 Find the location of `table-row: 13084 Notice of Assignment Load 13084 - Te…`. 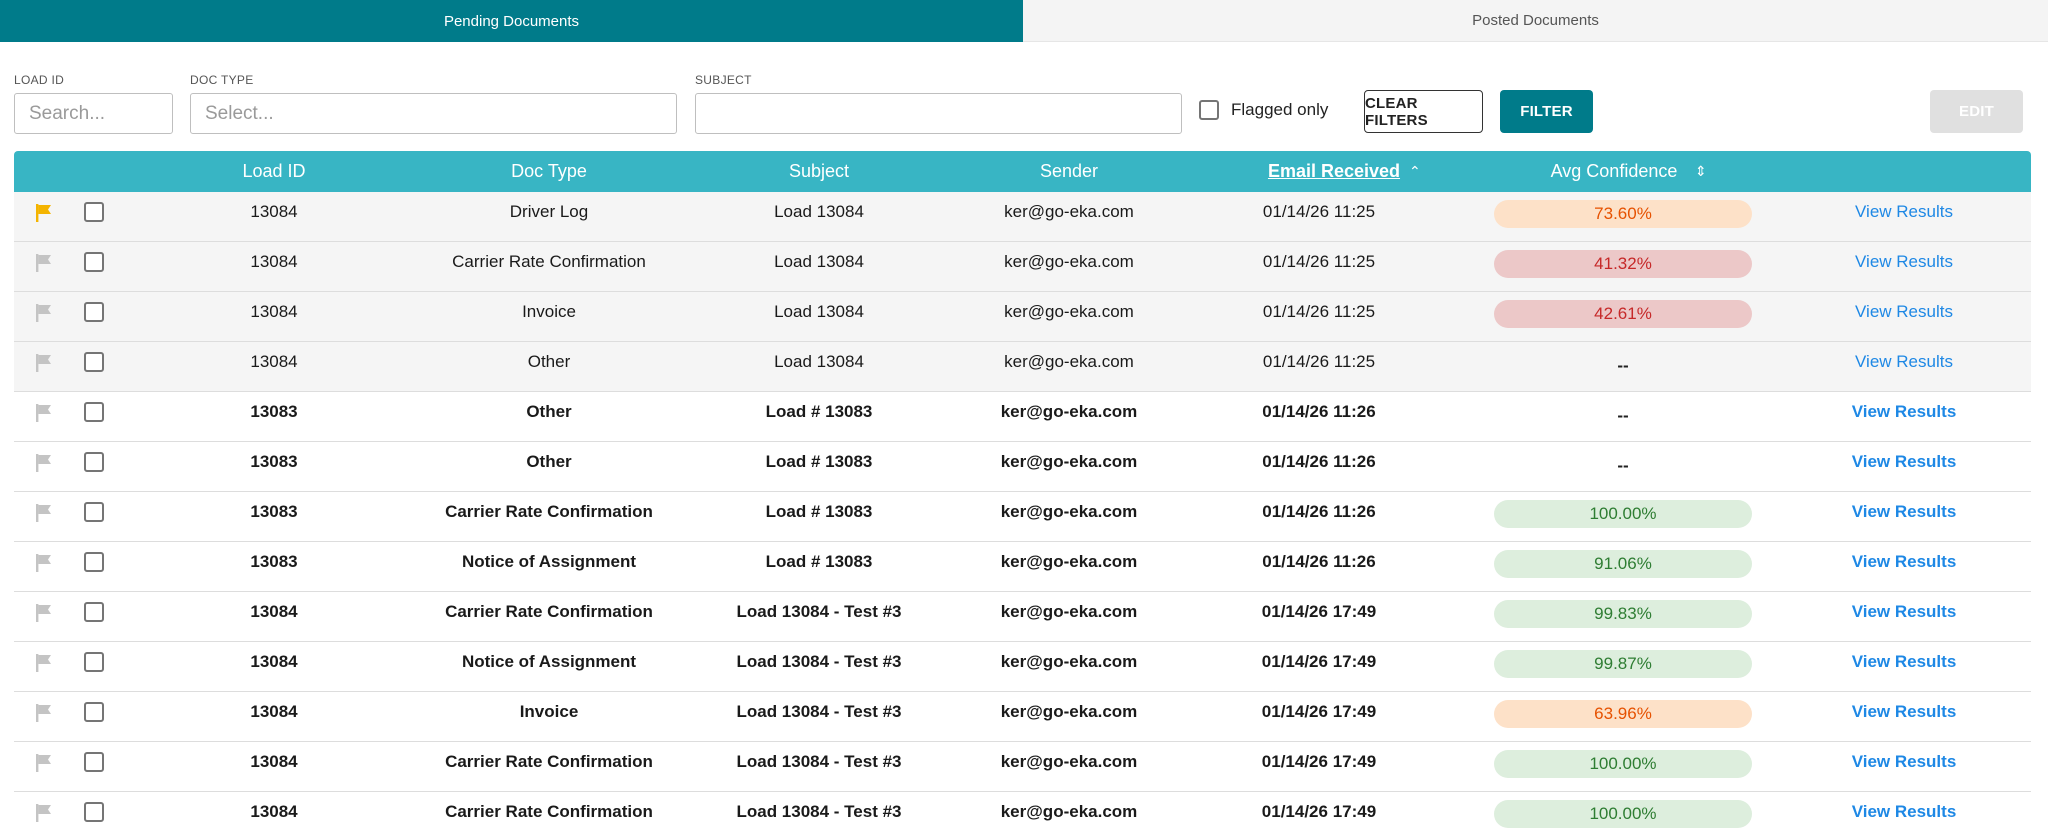

table-row: 13084 Notice of Assignment Load 13084 - Te… is located at coordinates (1022, 667).